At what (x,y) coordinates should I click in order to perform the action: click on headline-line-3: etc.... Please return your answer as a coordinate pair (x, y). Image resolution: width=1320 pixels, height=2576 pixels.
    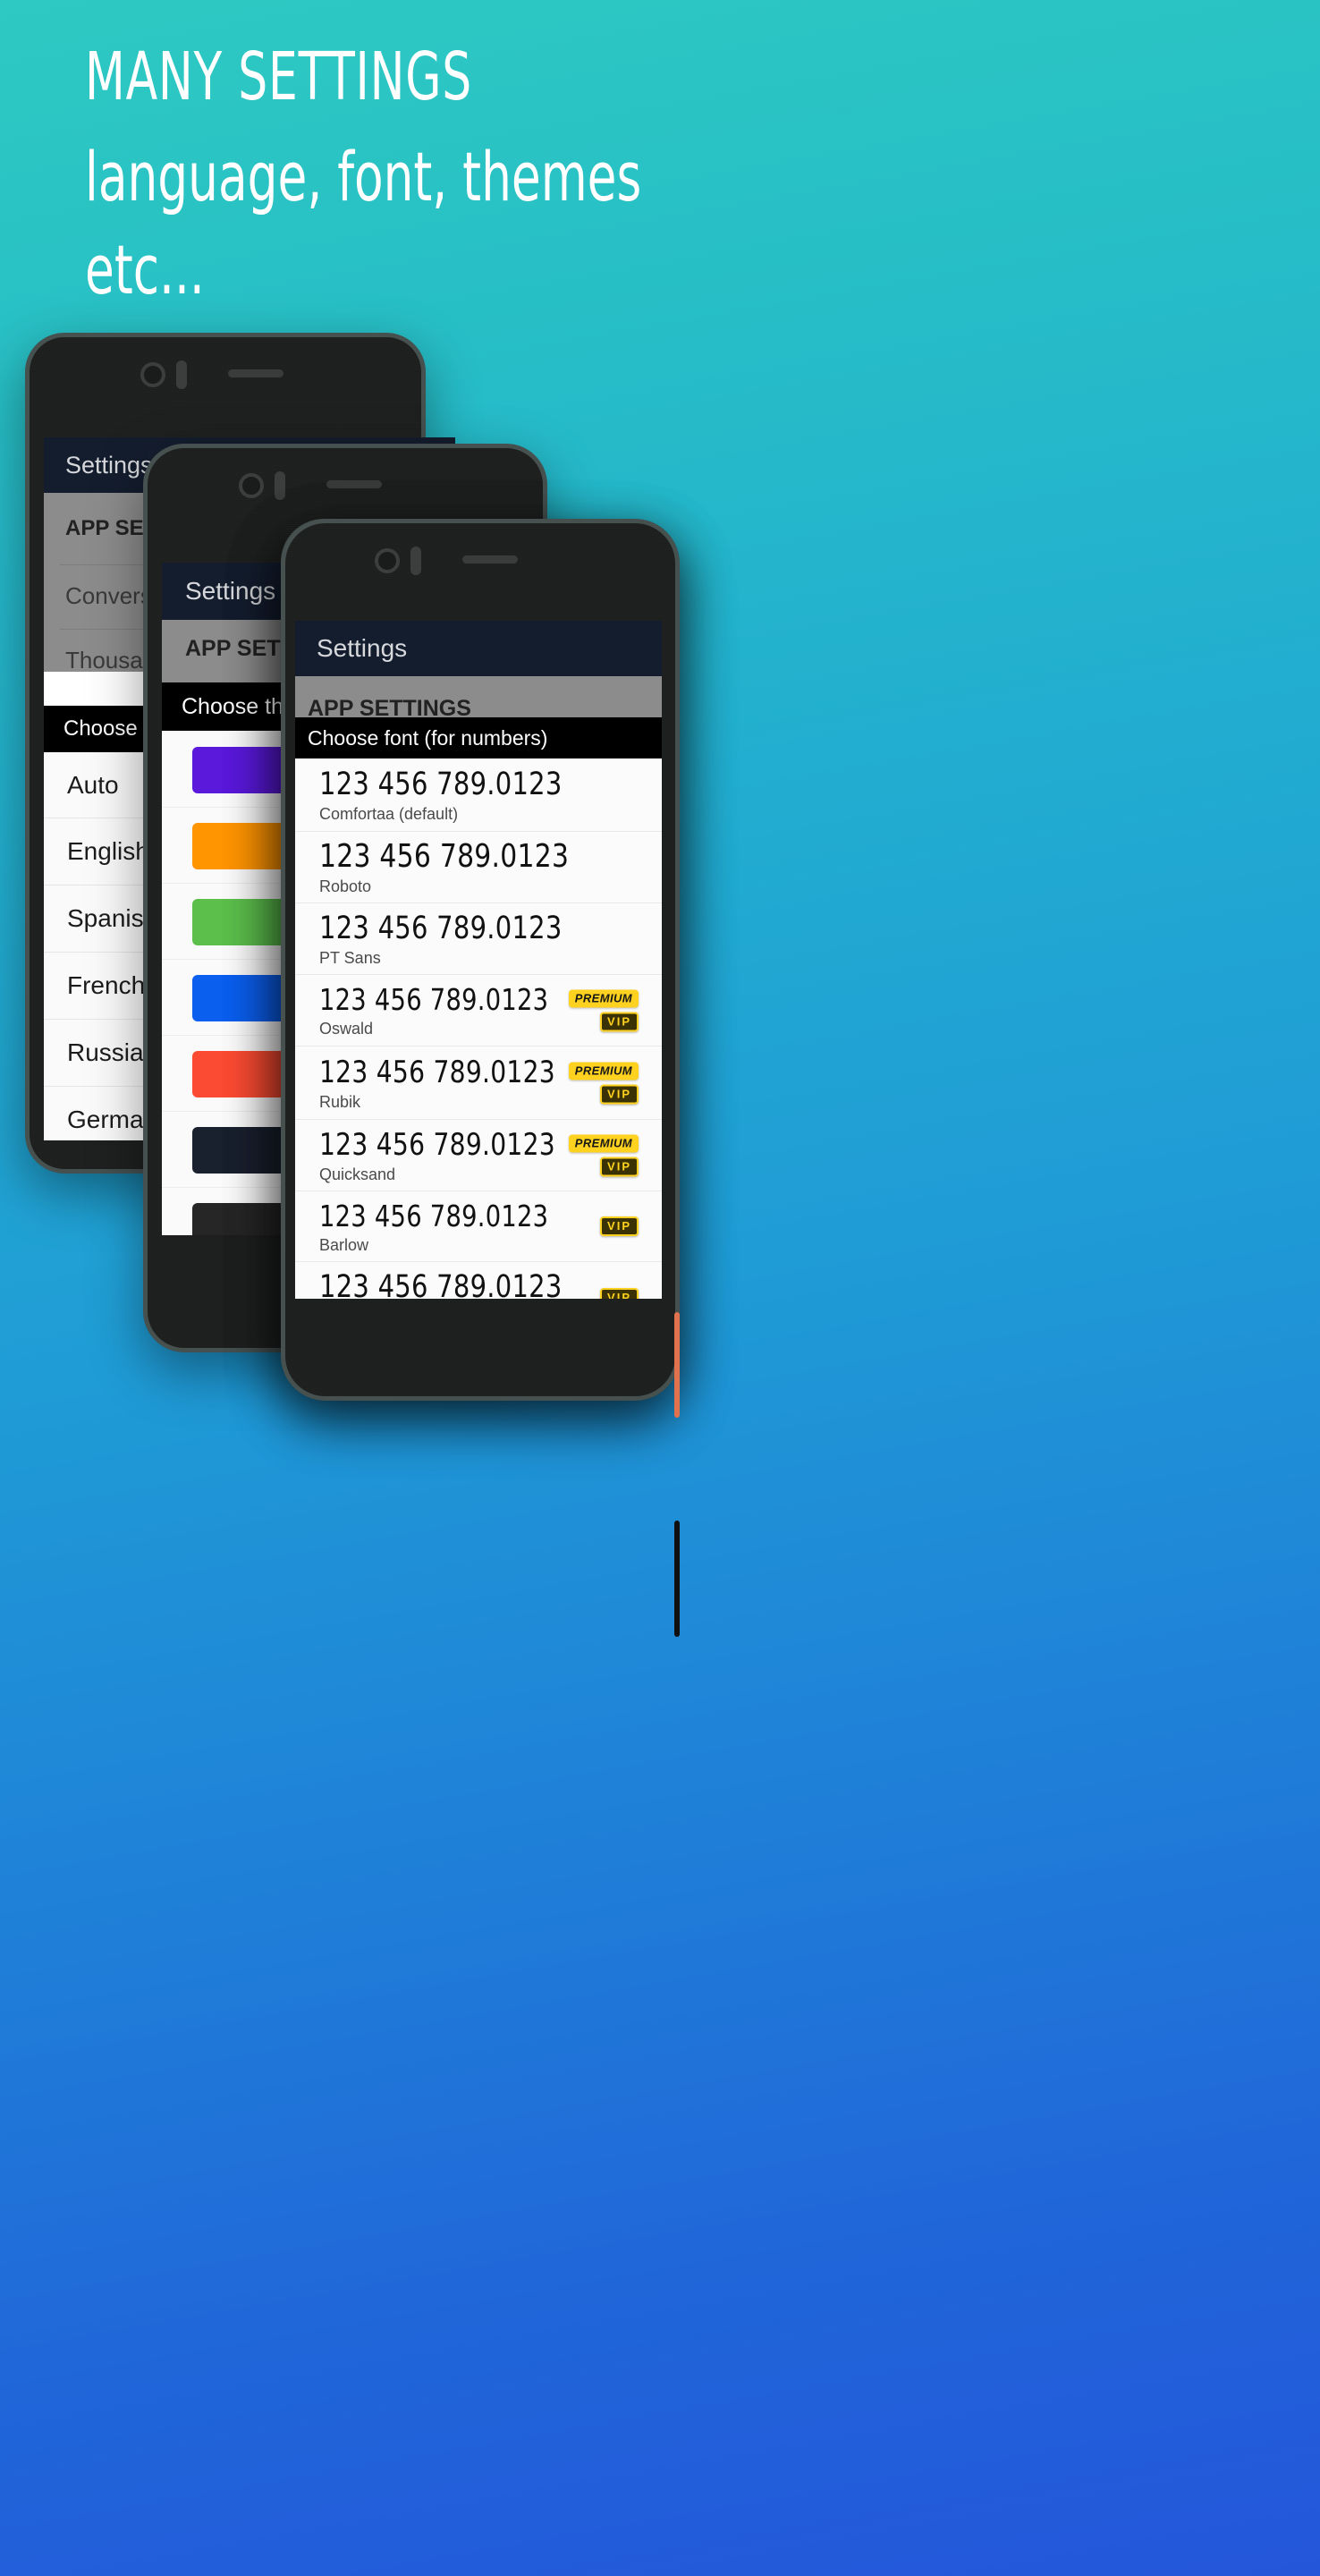
    Looking at the image, I should click on (145, 269).